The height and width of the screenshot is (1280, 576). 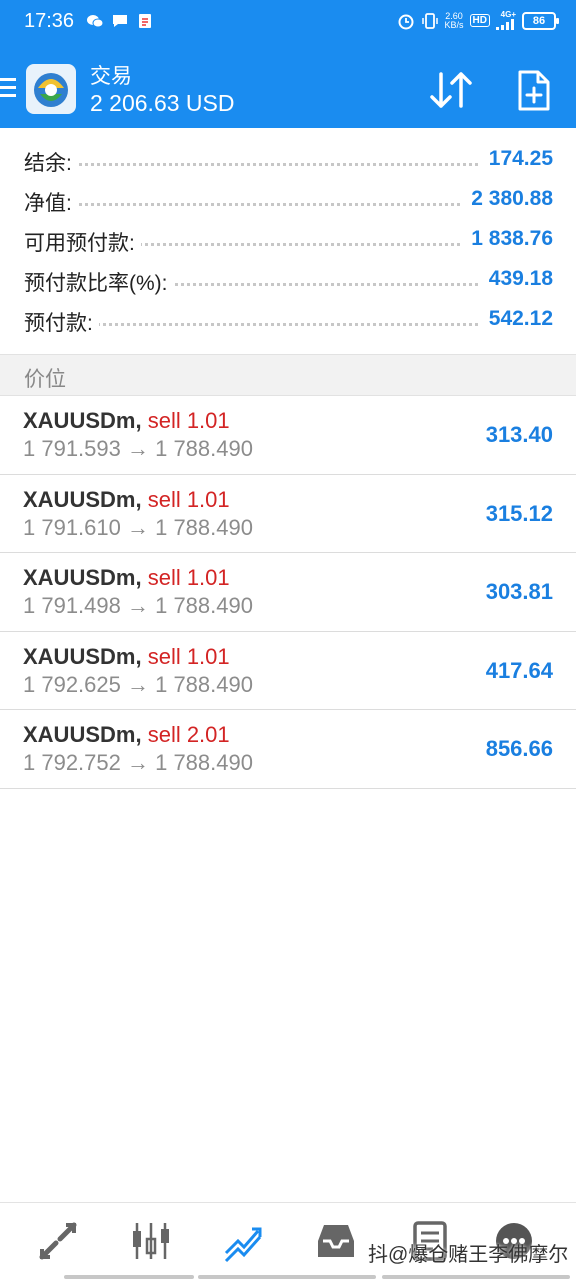 I want to click on nav-chart, so click(x=151, y=1241).